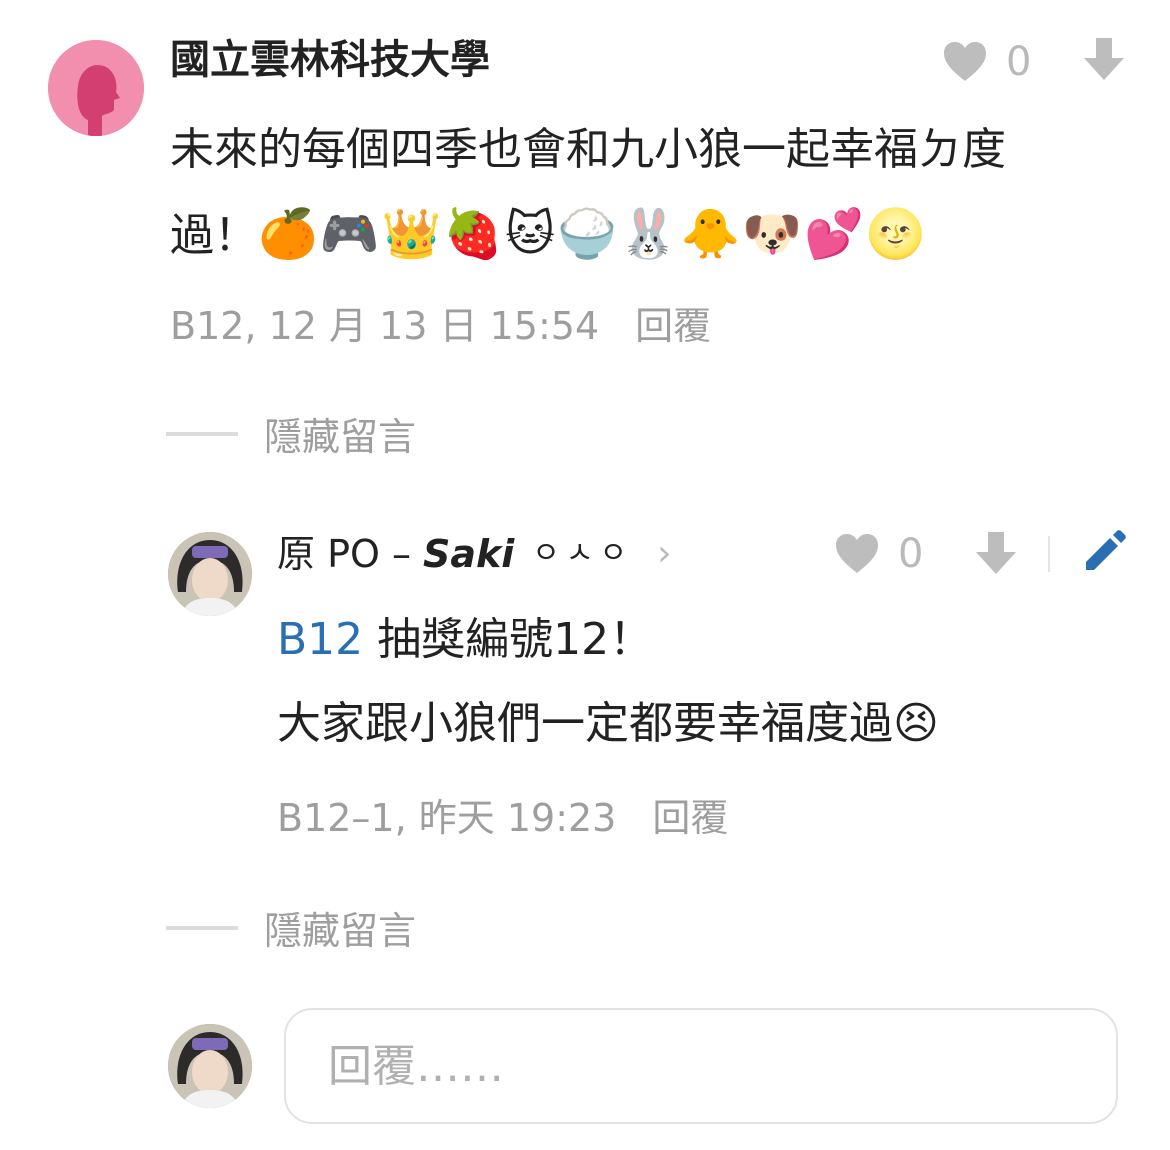 This screenshot has height=1150, width=1170. Describe the element at coordinates (708, 1066) in the screenshot. I see `reply-input` at that location.